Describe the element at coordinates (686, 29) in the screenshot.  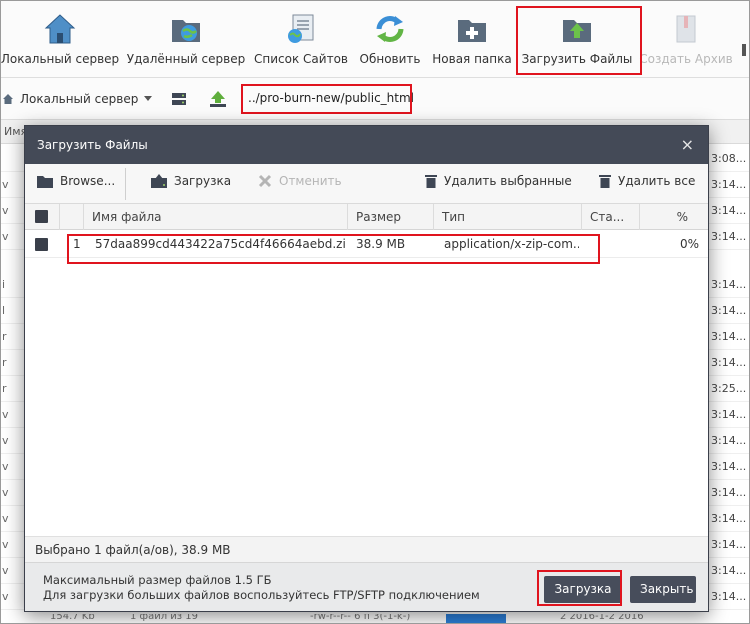
I see `archive-icon` at that location.